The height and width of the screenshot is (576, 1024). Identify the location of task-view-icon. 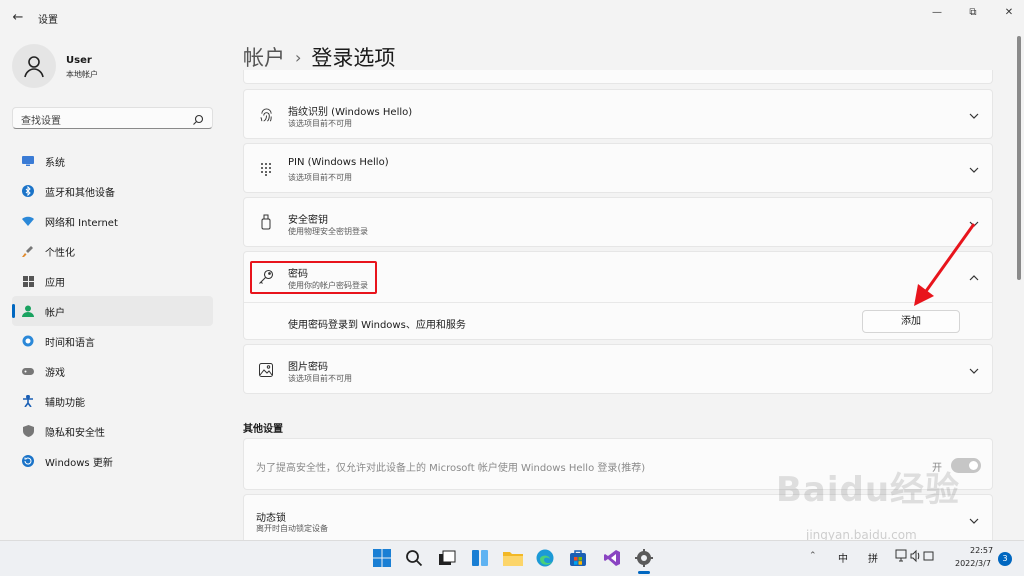
(447, 558).